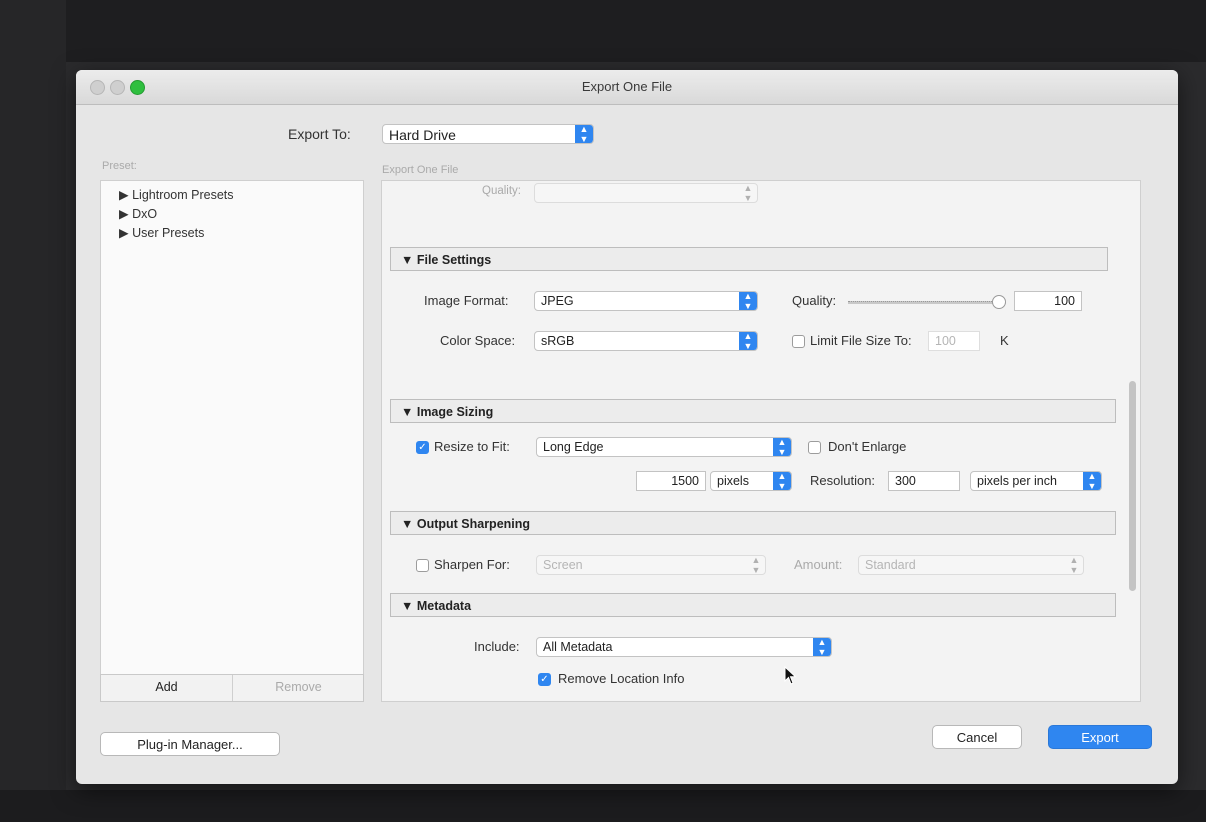 The width and height of the screenshot is (1206, 822). I want to click on amount-value: Standard, so click(890, 565).